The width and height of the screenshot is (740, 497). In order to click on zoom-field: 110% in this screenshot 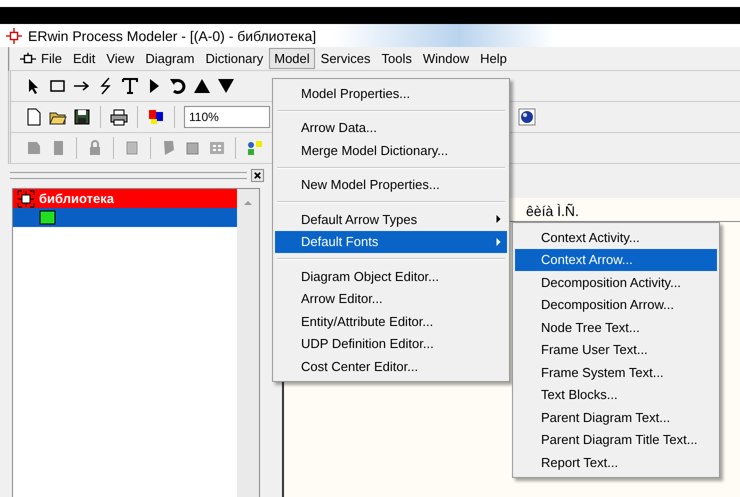, I will do `click(227, 117)`.